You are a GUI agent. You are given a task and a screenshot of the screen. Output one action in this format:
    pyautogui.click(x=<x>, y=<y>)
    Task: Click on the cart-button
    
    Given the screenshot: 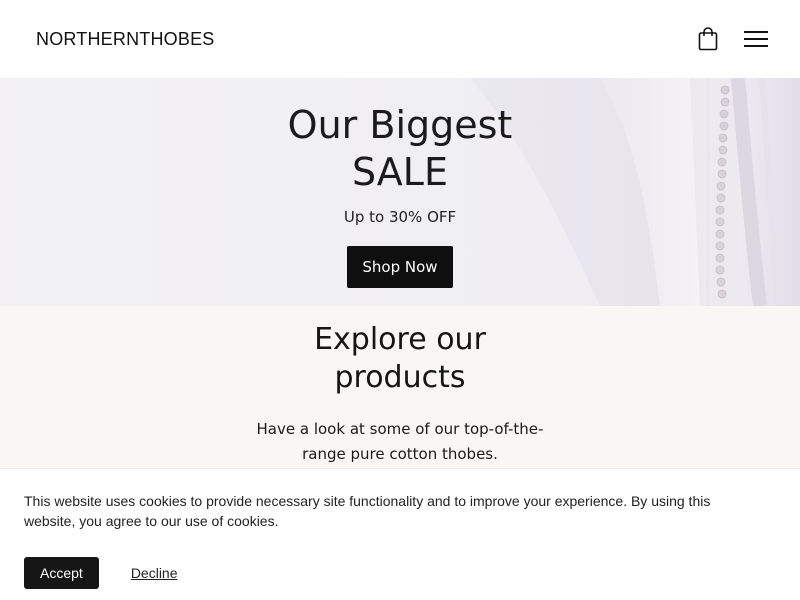 What is the action you would take?
    pyautogui.click(x=708, y=39)
    